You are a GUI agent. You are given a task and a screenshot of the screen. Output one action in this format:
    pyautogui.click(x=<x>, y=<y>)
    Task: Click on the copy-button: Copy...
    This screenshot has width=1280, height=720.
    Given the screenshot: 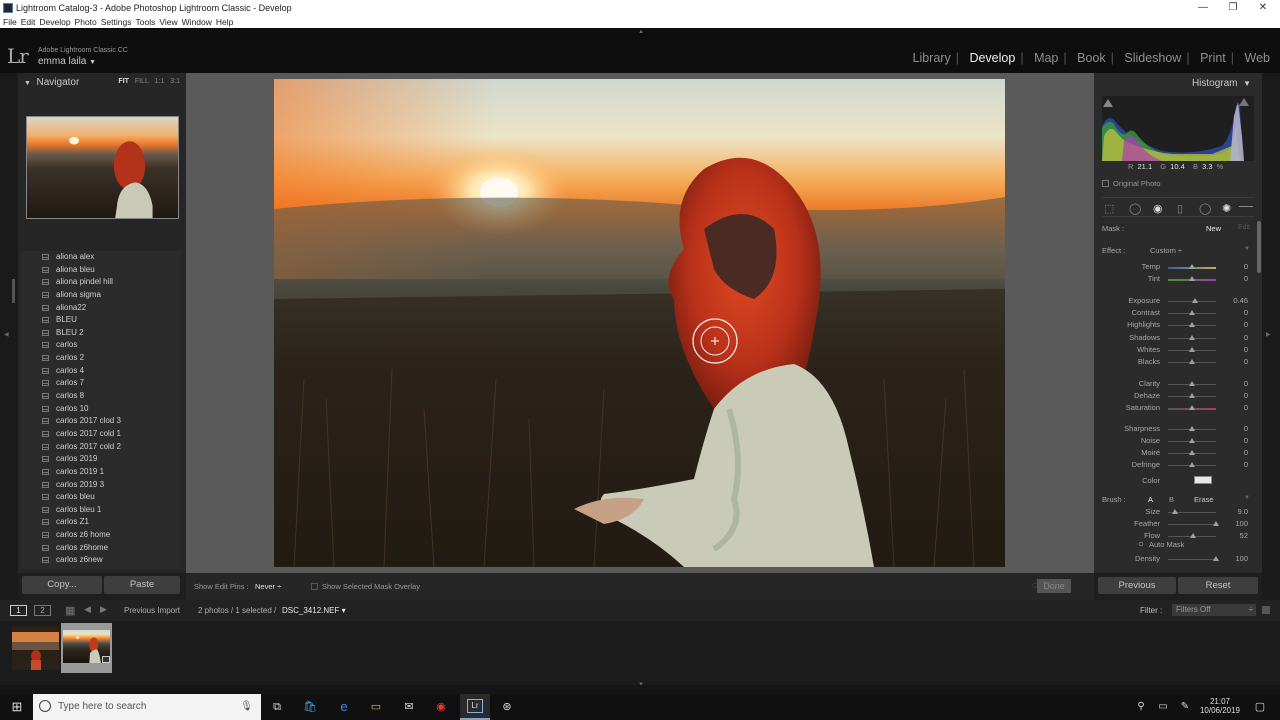 What is the action you would take?
    pyautogui.click(x=62, y=585)
    